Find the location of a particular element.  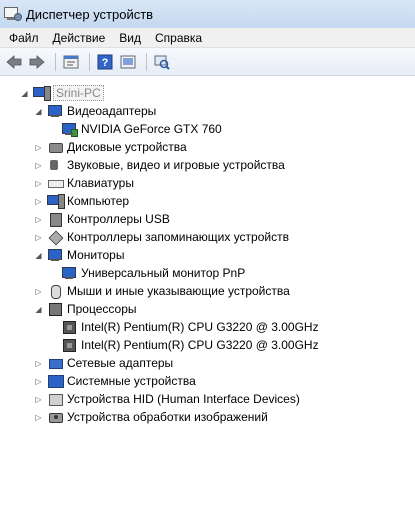

tree-item-label: Устройства HID (Human Interface Devices) is located at coordinates (183, 399).